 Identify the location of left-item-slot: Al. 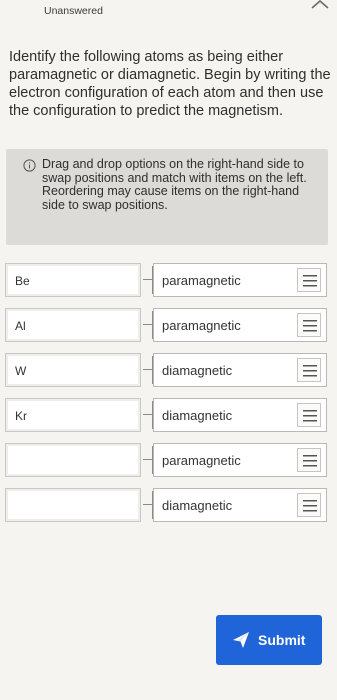
(73, 325).